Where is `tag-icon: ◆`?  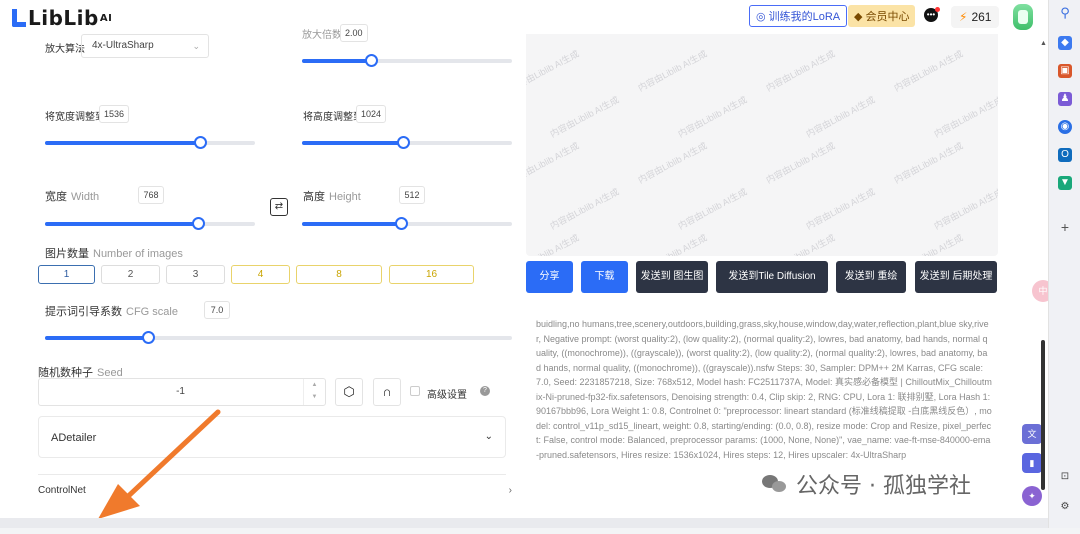
tag-icon: ◆ is located at coordinates (1065, 43).